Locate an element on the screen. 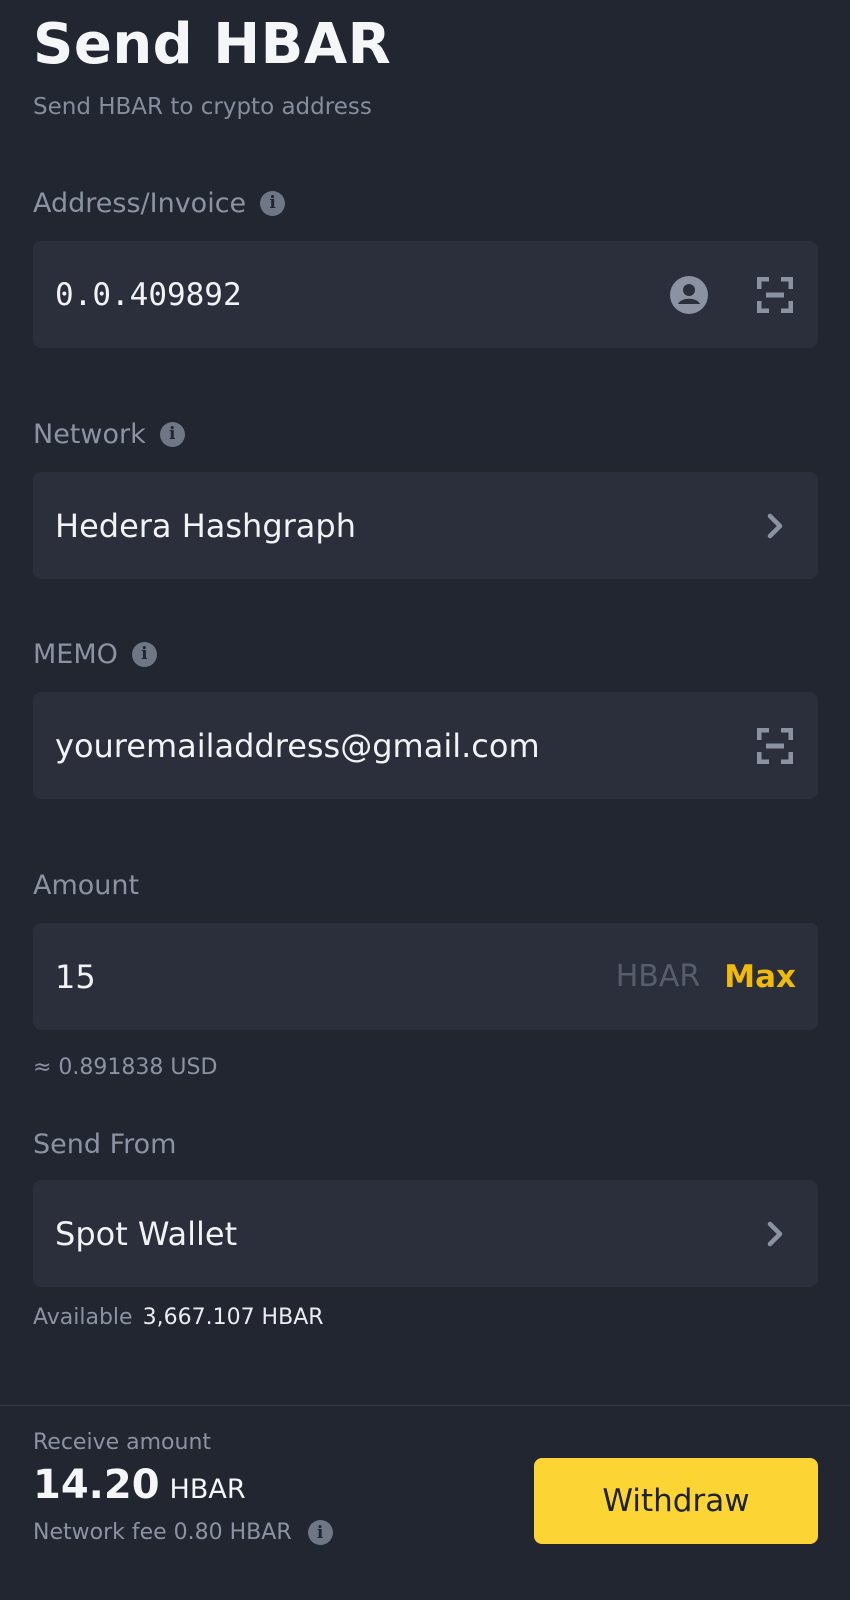  page-title: Send HBAR is located at coordinates (212, 44).